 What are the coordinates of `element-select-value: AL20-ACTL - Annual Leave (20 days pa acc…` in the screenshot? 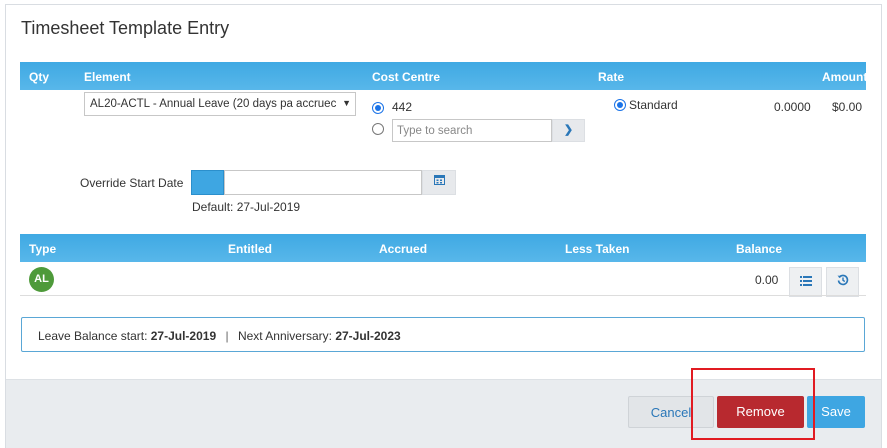 It's located at (213, 104).